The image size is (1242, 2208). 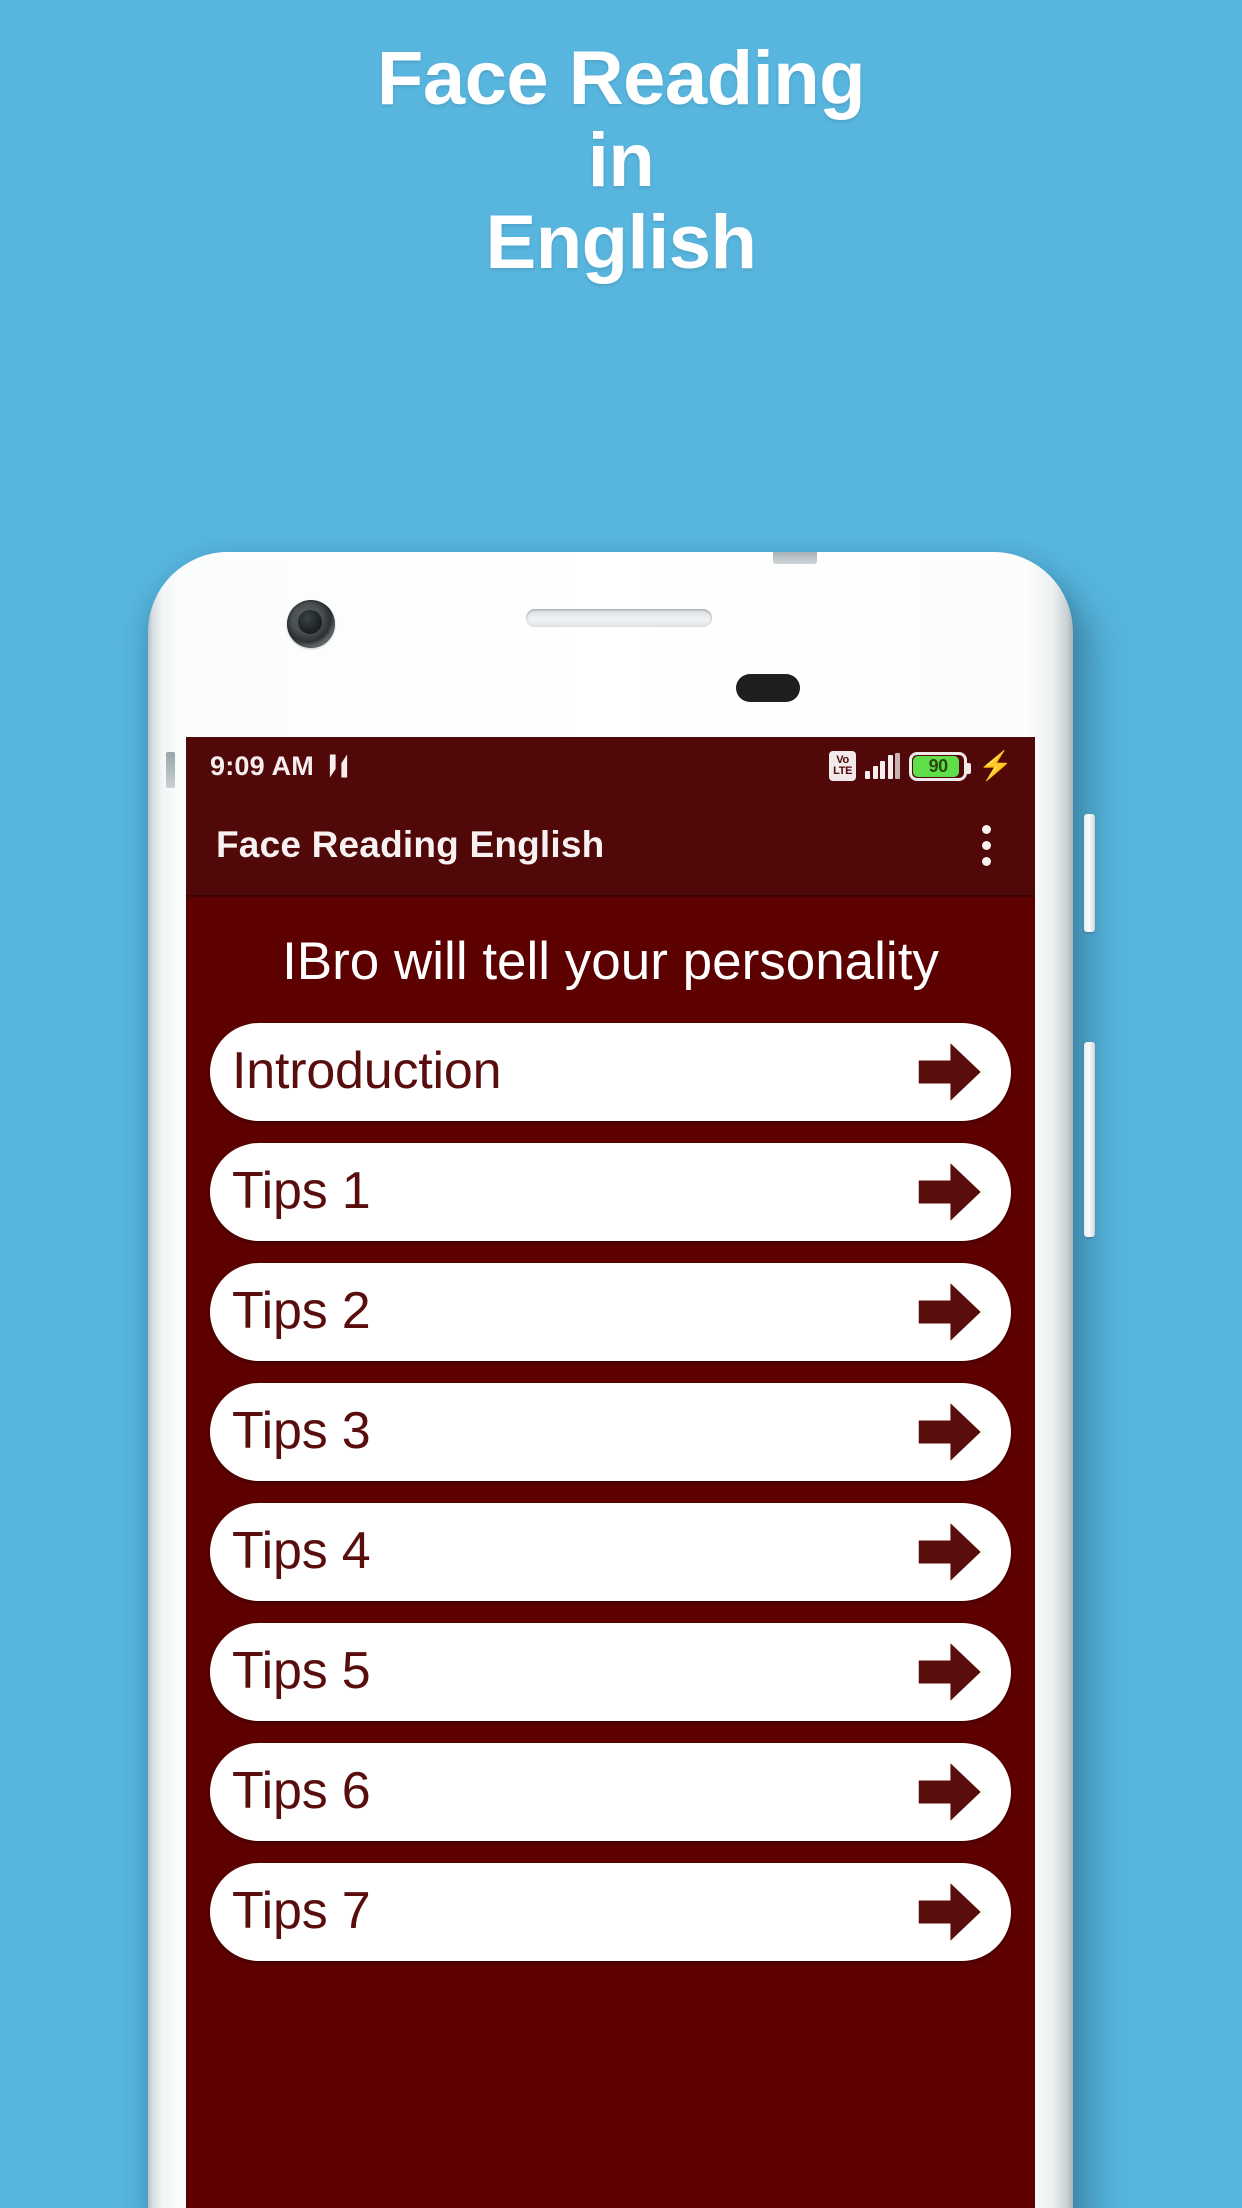 I want to click on menu-item-label: Tips 7, so click(x=301, y=1910).